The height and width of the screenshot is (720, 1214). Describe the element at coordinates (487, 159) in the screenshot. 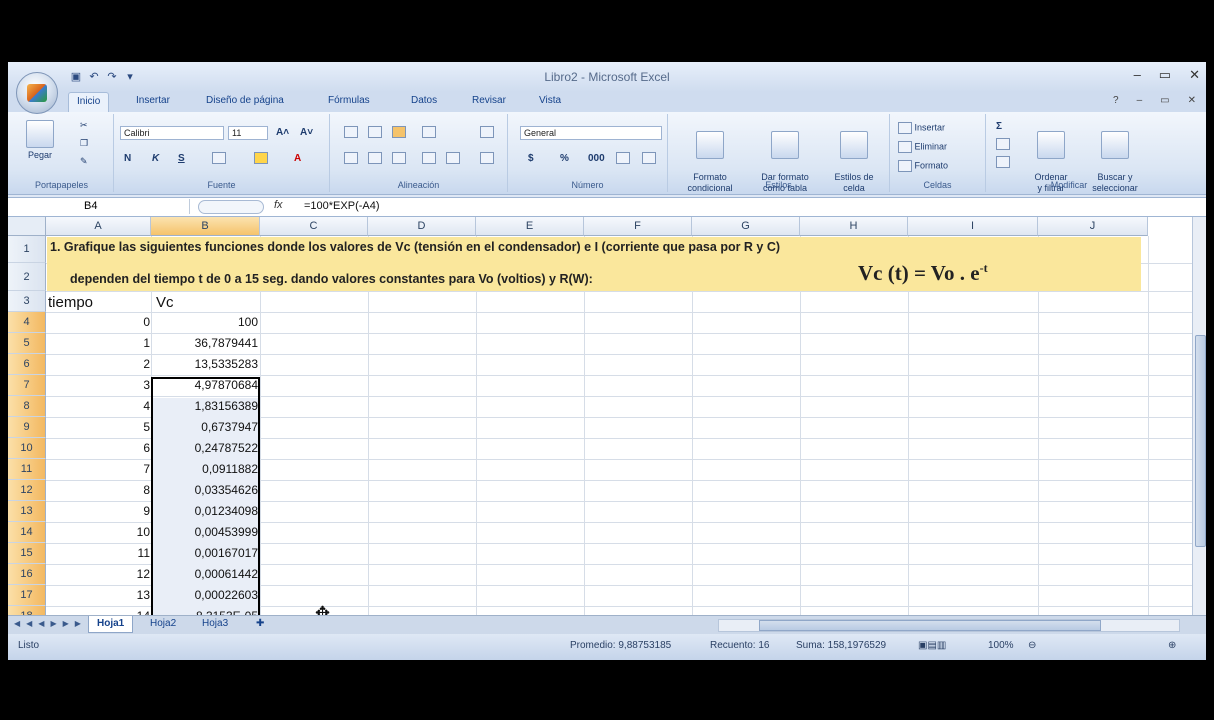

I see `merge-center-icon` at that location.